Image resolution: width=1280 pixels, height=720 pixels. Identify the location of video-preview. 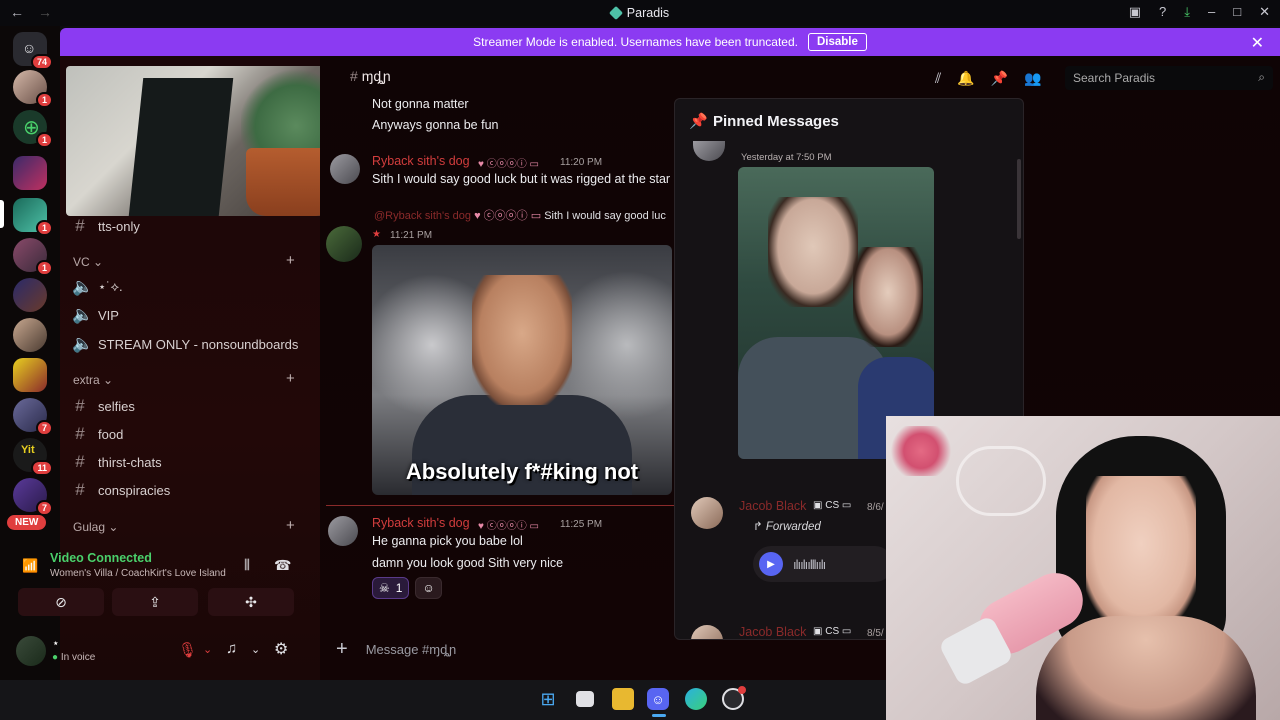
(200, 141).